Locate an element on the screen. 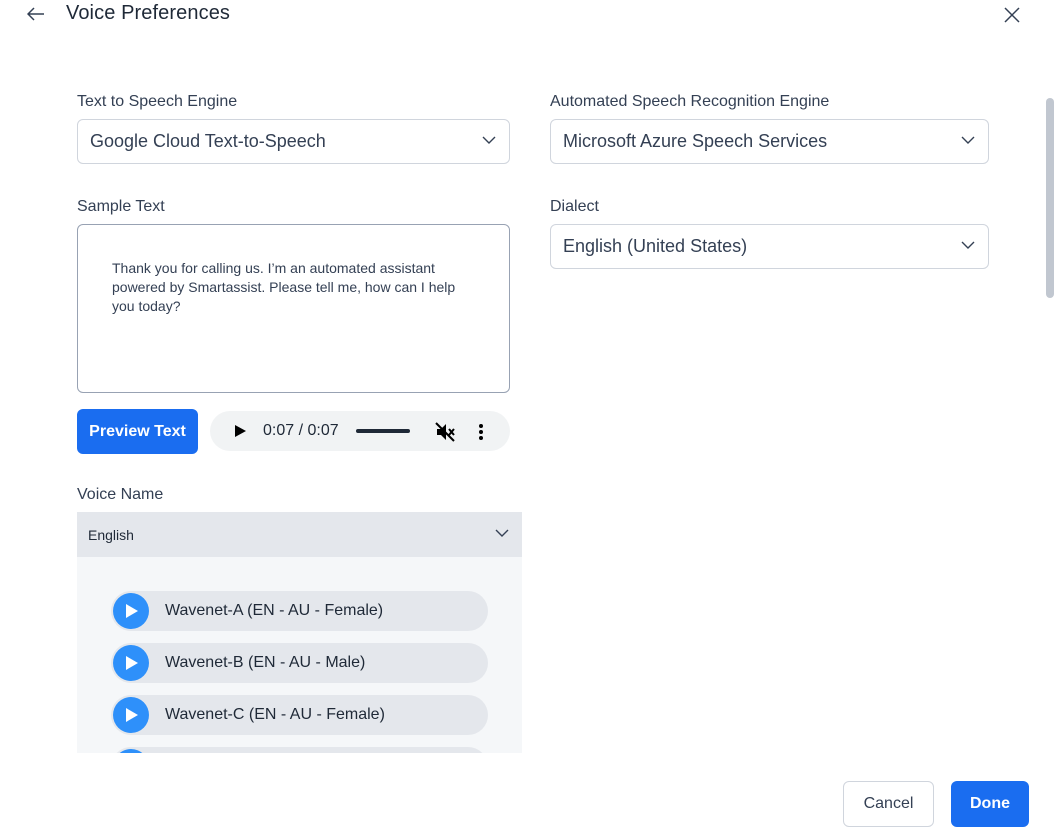 Image resolution: width=1054 pixels, height=833 pixels. voice-item-label: Wavenet-A (EN - AU - Female) is located at coordinates (274, 610).